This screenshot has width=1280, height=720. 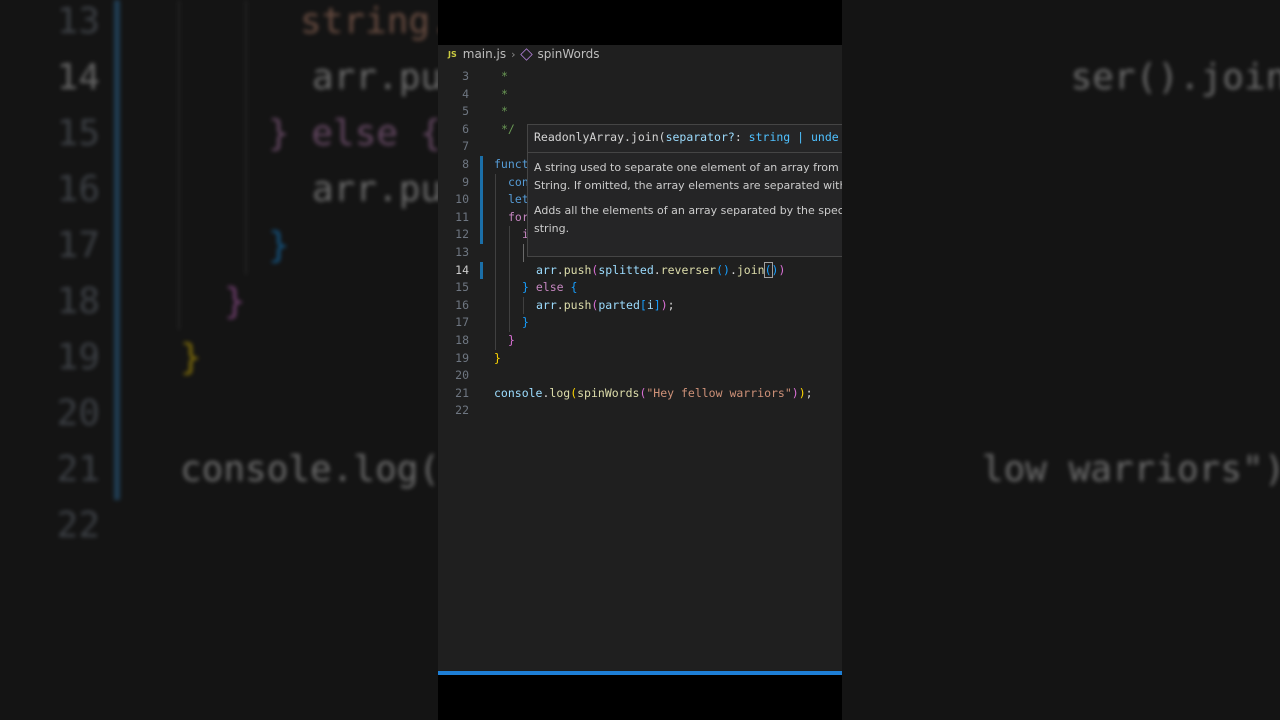 What do you see at coordinates (173, 245) in the screenshot?
I see `blurred-code-line: 17}` at bounding box center [173, 245].